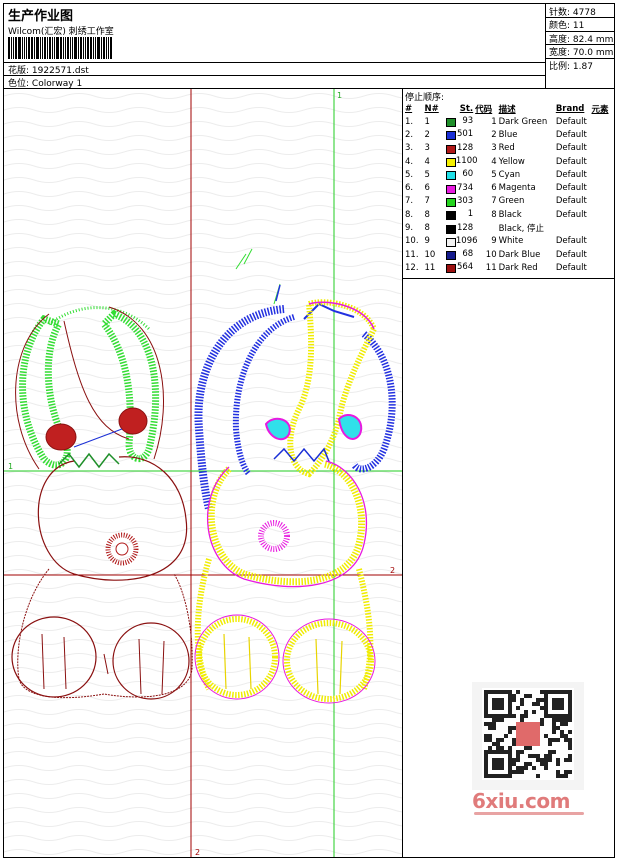 The height and width of the screenshot is (861, 620). I want to click on design-width: 宽度: 70.0 mm, so click(581, 53).